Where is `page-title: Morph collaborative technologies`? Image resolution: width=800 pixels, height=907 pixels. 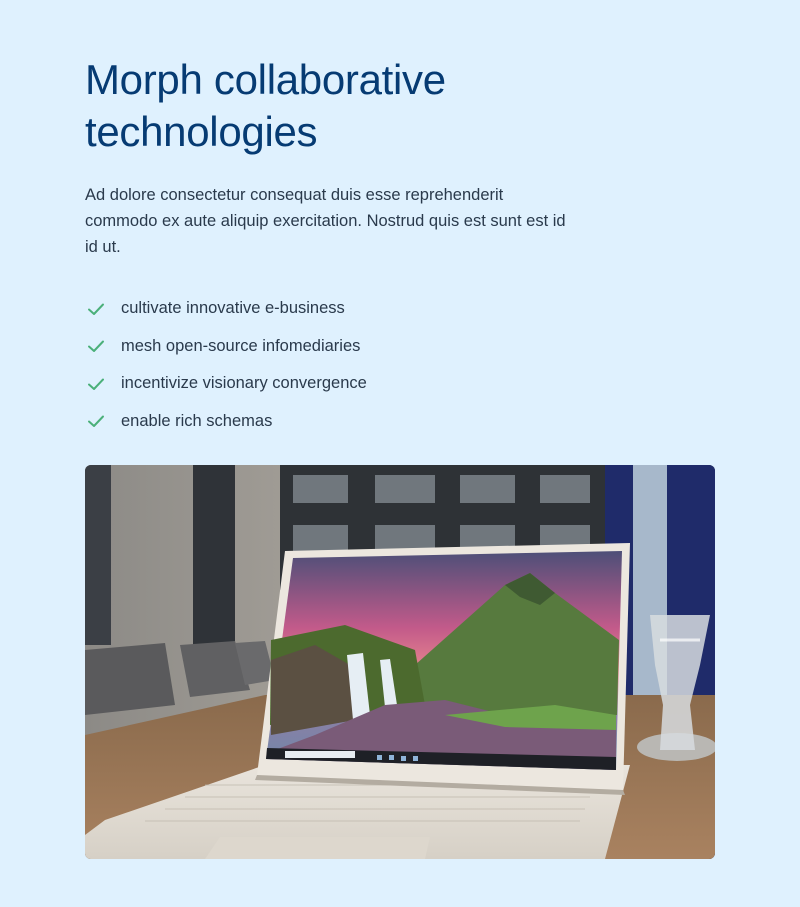
page-title: Morph collaborative technologies is located at coordinates (345, 106).